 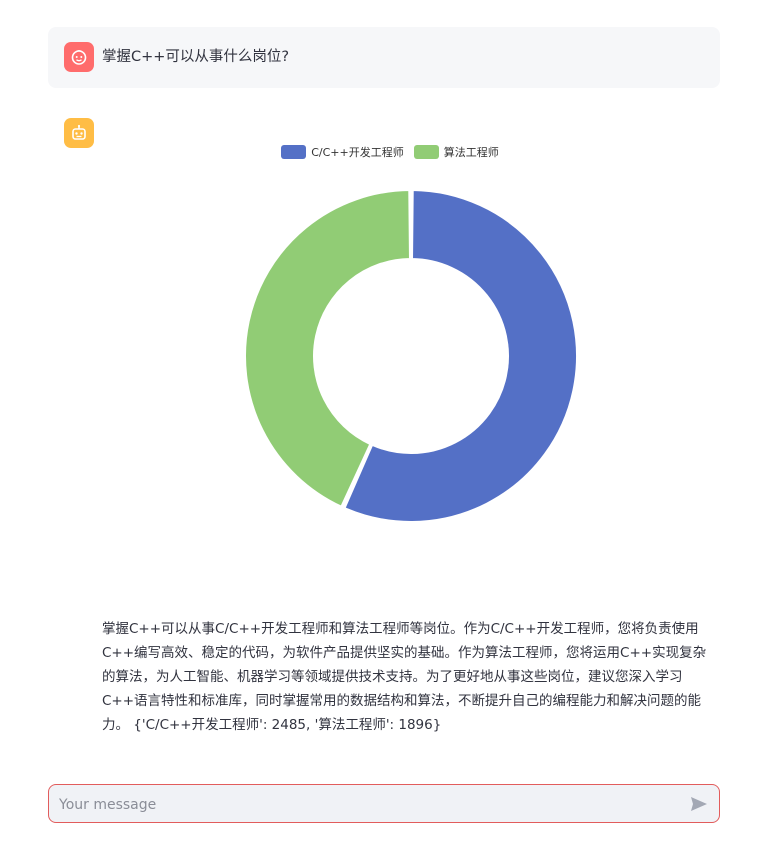 What do you see at coordinates (369, 804) in the screenshot?
I see `message-input` at bounding box center [369, 804].